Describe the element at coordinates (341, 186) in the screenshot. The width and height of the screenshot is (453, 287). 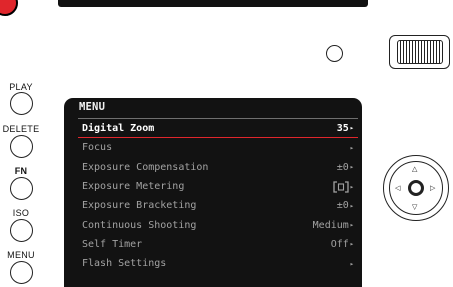
I see `center-weighted-metering-icon` at that location.